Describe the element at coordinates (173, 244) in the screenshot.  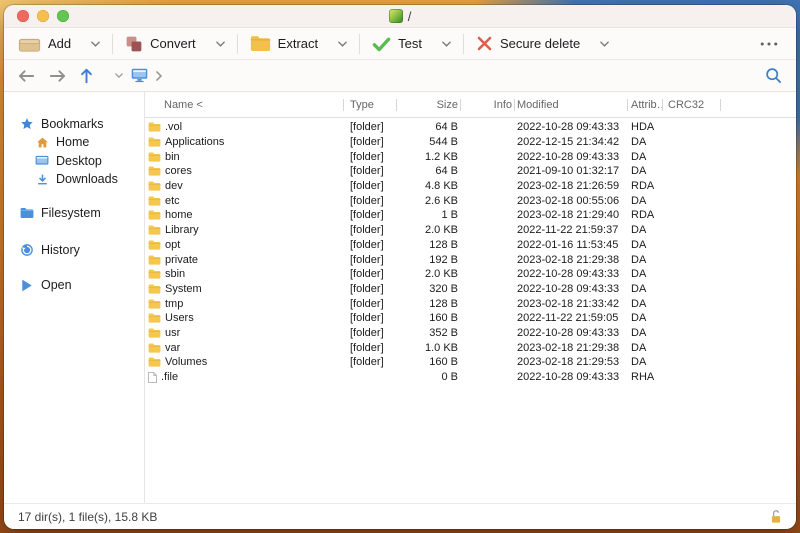
I see `file-name: opt` at that location.